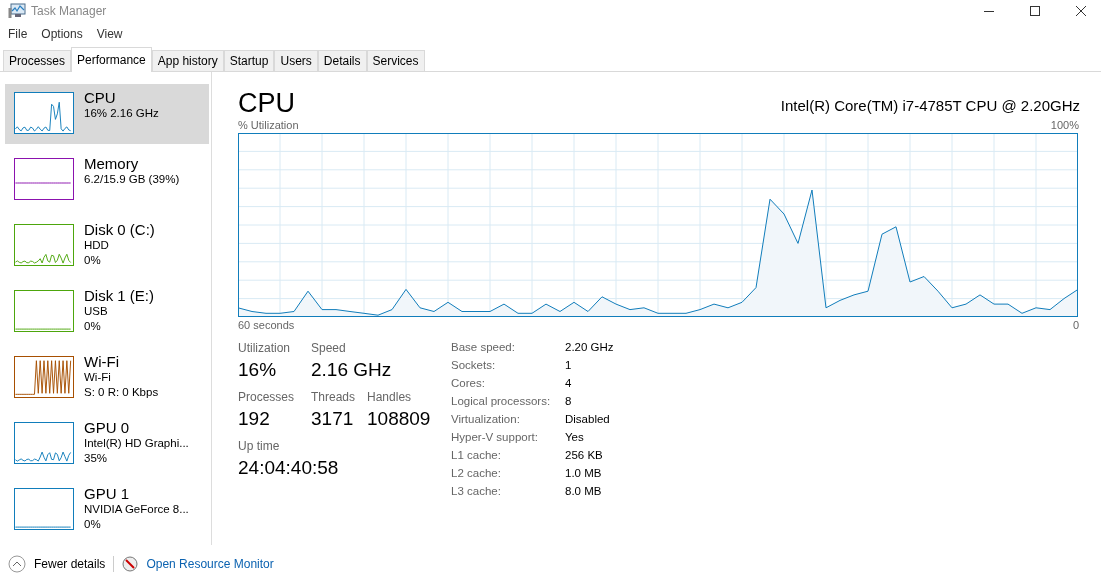 This screenshot has height=583, width=1101. I want to click on sidebar-item: Memory 6.2/15.9 GB (39%), so click(107, 180).